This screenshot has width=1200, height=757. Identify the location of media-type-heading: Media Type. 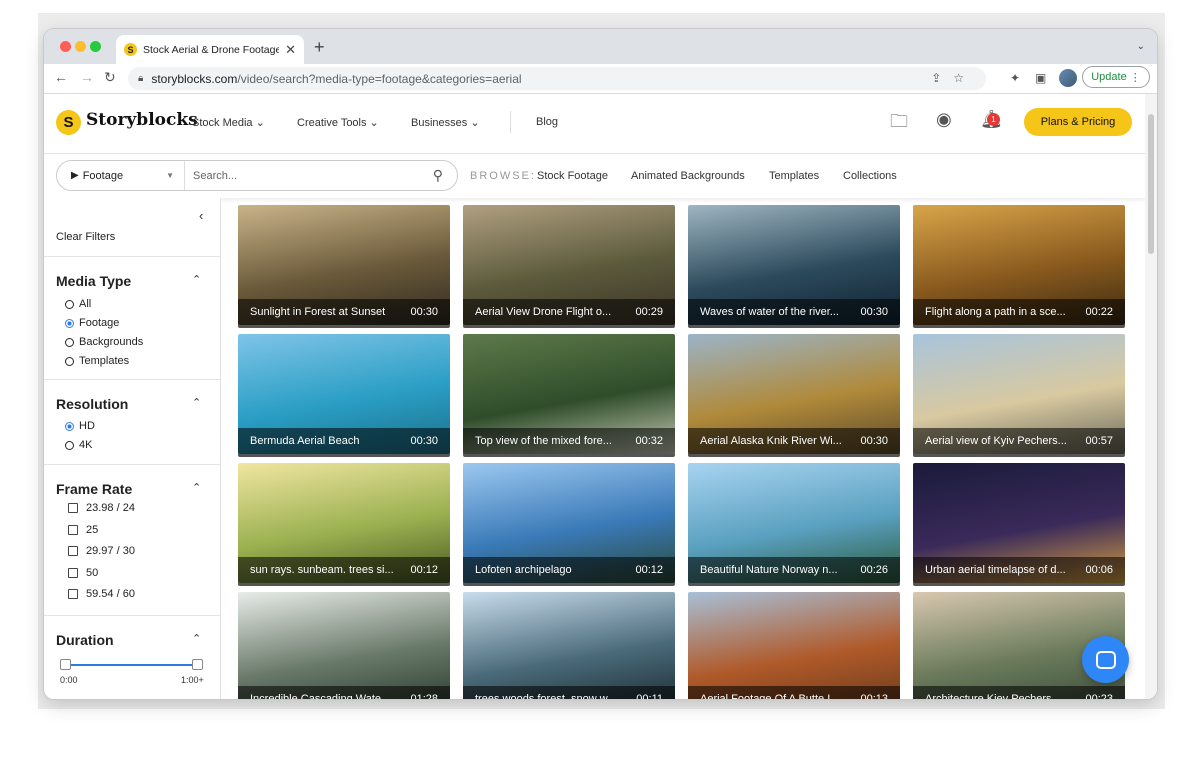
(93, 281).